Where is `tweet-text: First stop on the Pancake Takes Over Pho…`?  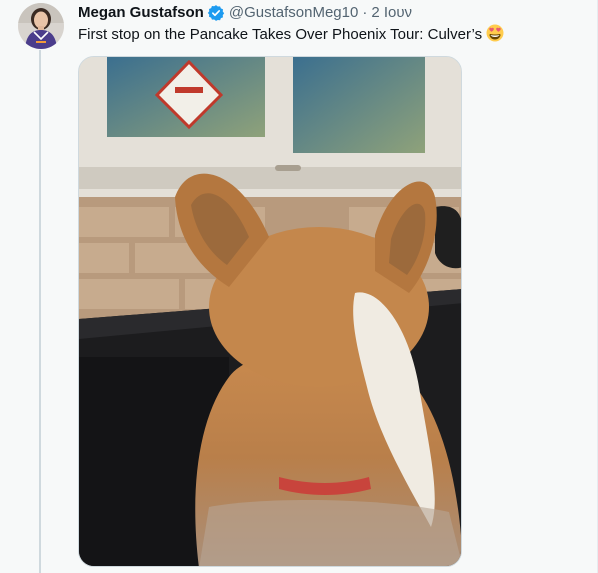
tweet-text: First stop on the Pancake Takes Over Pho… is located at coordinates (280, 34).